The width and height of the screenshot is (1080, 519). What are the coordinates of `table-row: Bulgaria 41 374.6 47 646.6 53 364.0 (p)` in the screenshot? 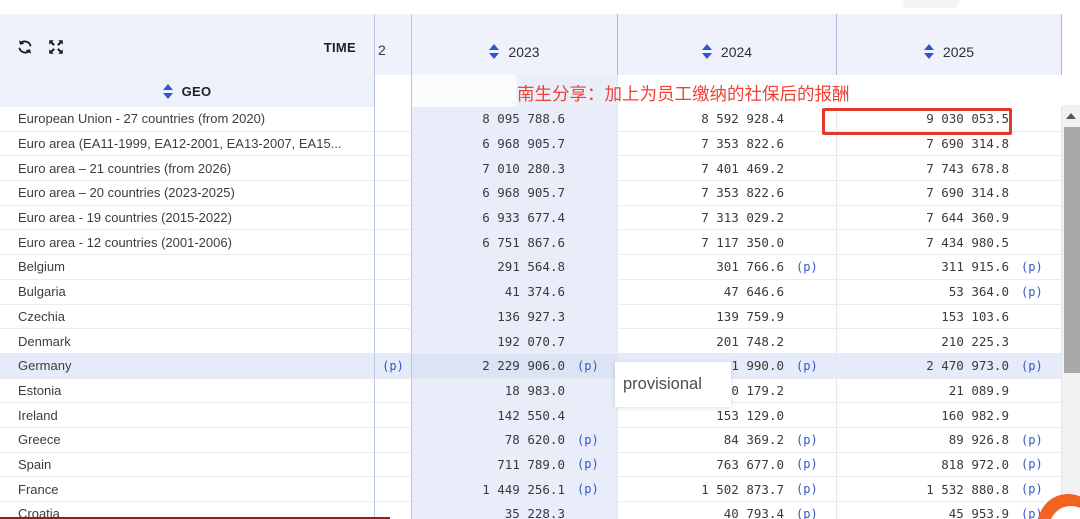 It's located at (531, 292).